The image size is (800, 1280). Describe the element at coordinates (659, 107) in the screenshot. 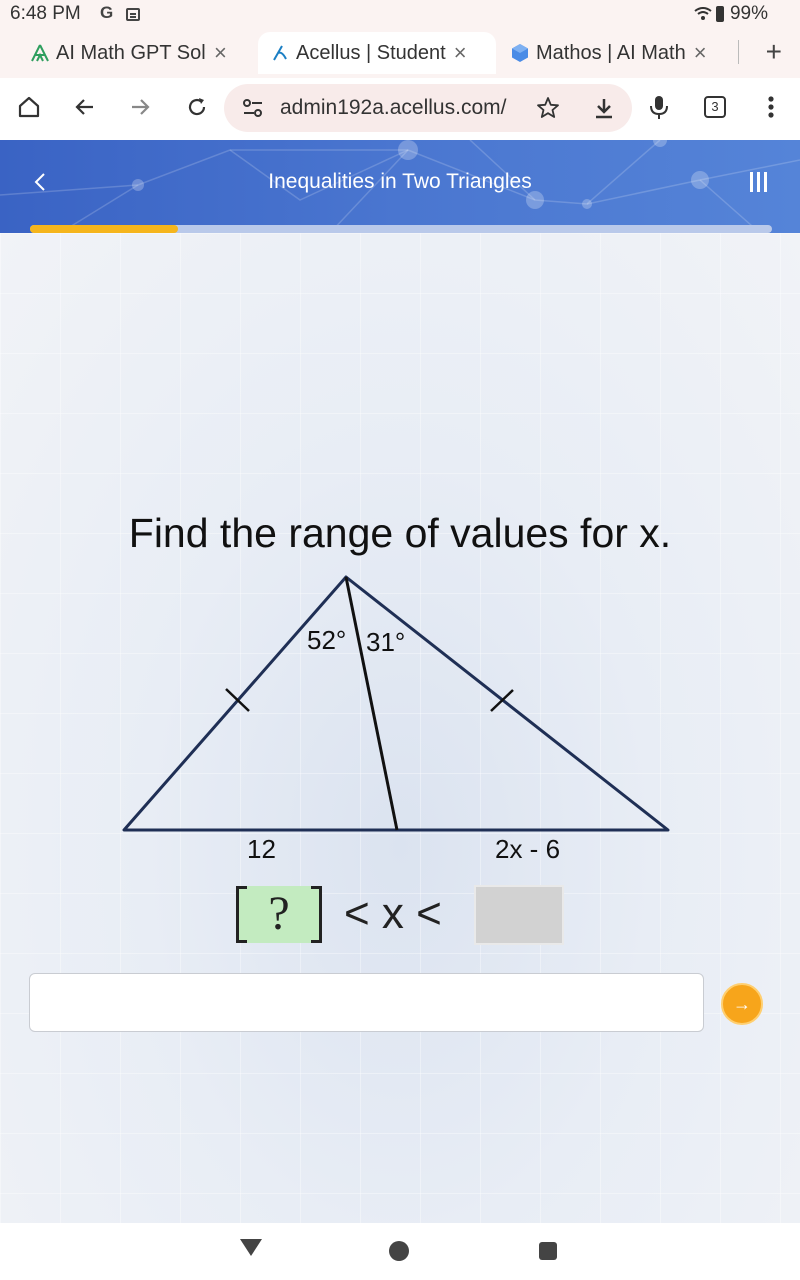

I see `microphone-icon` at that location.